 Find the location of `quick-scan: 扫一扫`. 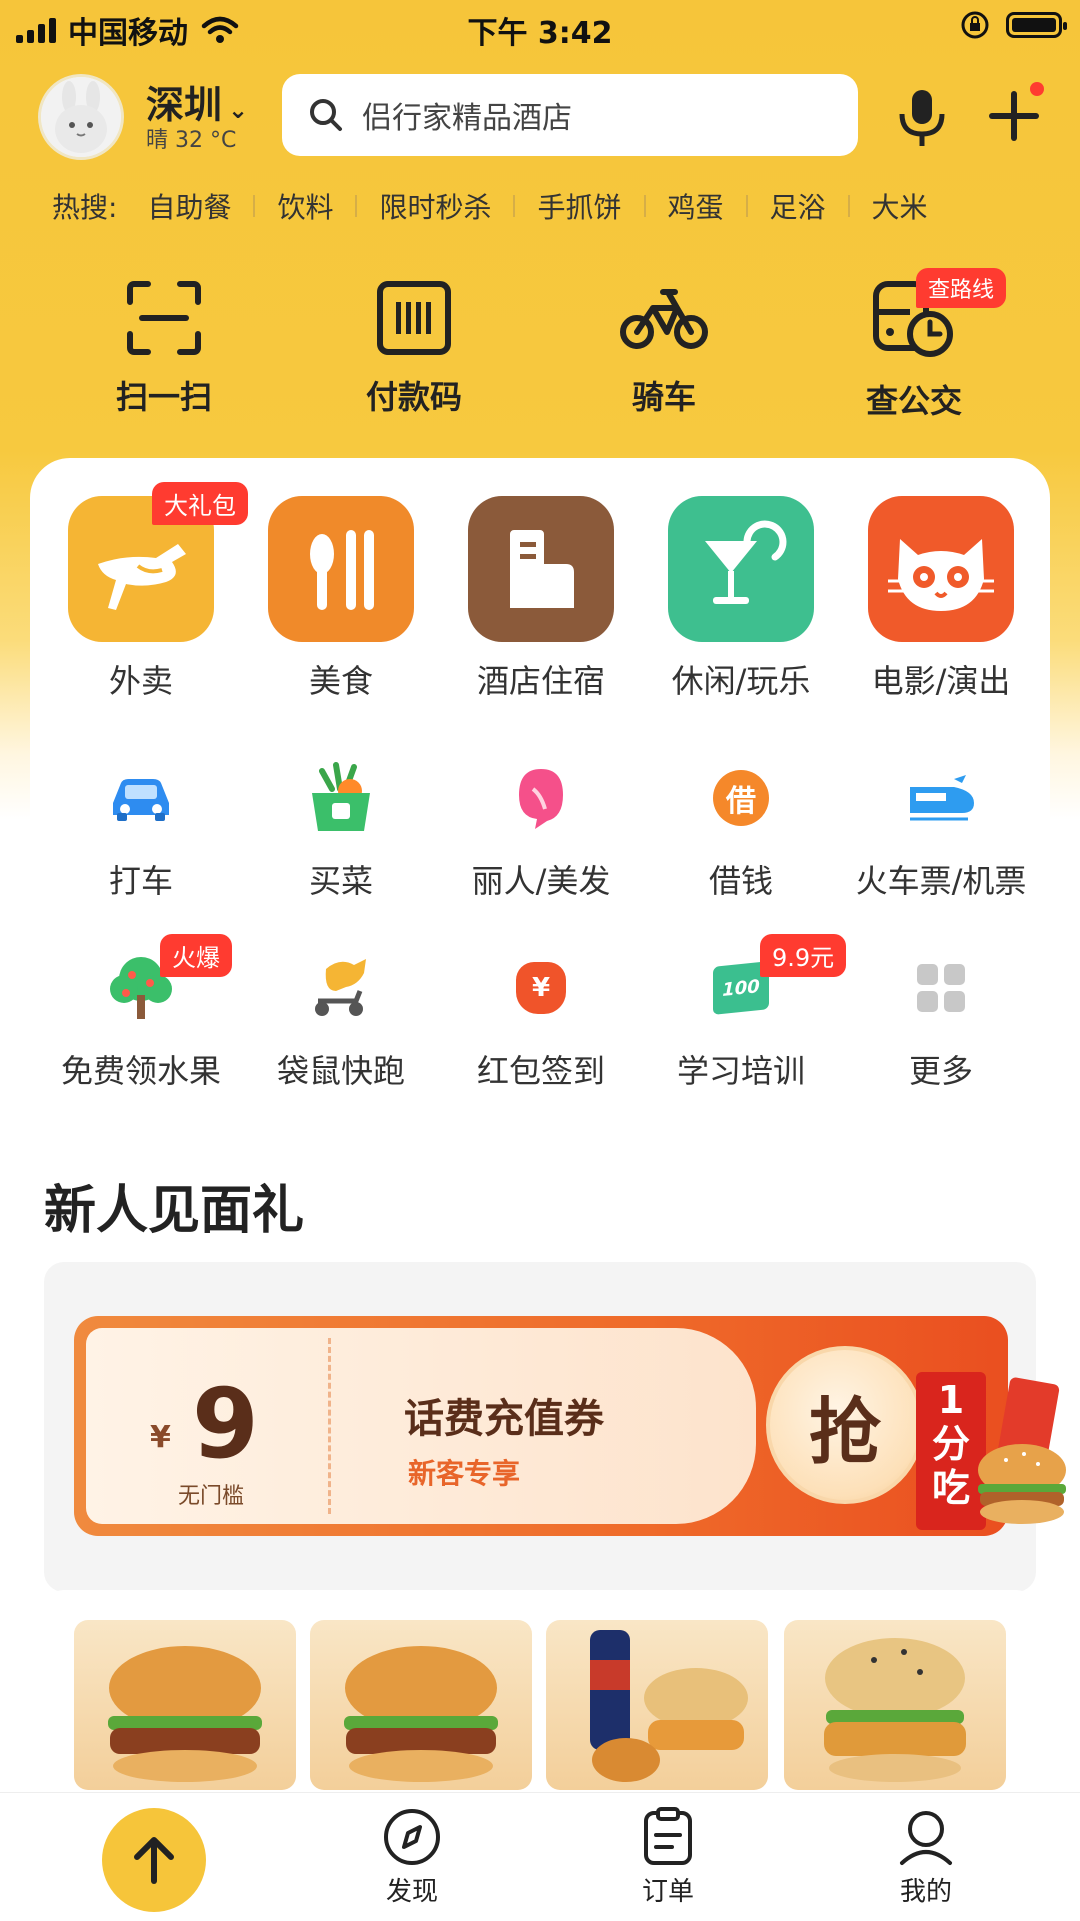

quick-scan: 扫一扫 is located at coordinates (164, 348).